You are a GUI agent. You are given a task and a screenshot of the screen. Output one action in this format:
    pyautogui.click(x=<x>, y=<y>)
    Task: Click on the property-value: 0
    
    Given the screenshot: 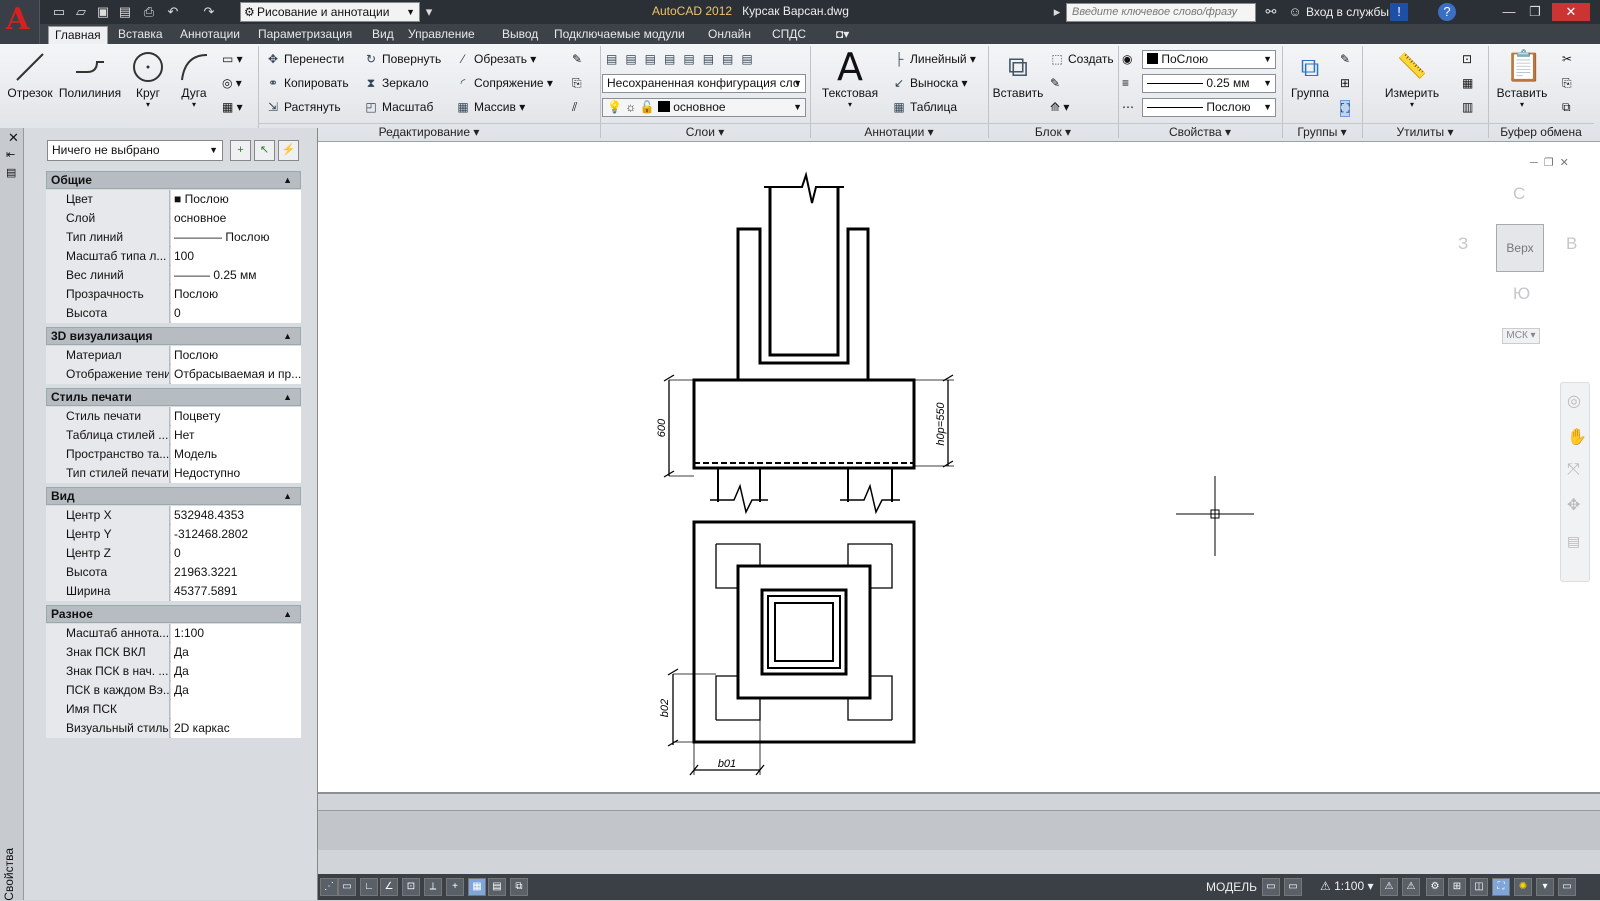 What is the action you would take?
    pyautogui.click(x=236, y=313)
    